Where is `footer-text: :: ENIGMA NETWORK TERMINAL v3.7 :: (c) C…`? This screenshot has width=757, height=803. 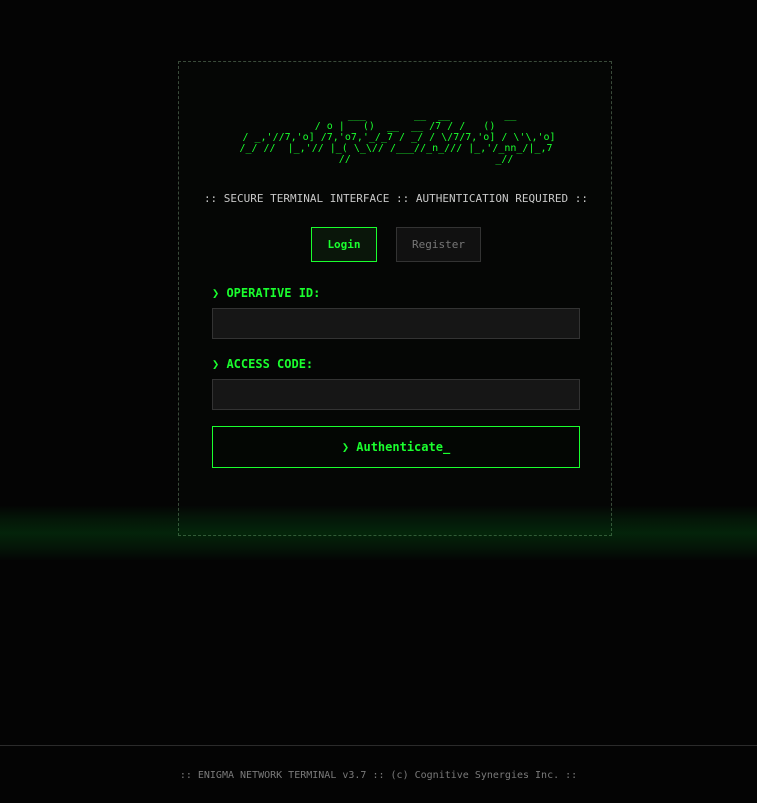 footer-text: :: ENIGMA NETWORK TERMINAL v3.7 :: (c) C… is located at coordinates (378, 775).